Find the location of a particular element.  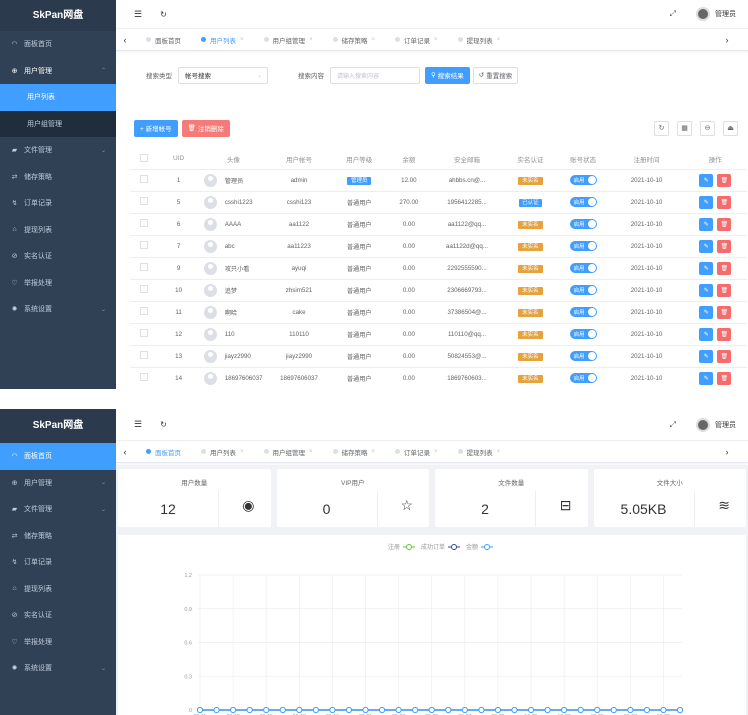

print-icon: ⏏ is located at coordinates (730, 128).